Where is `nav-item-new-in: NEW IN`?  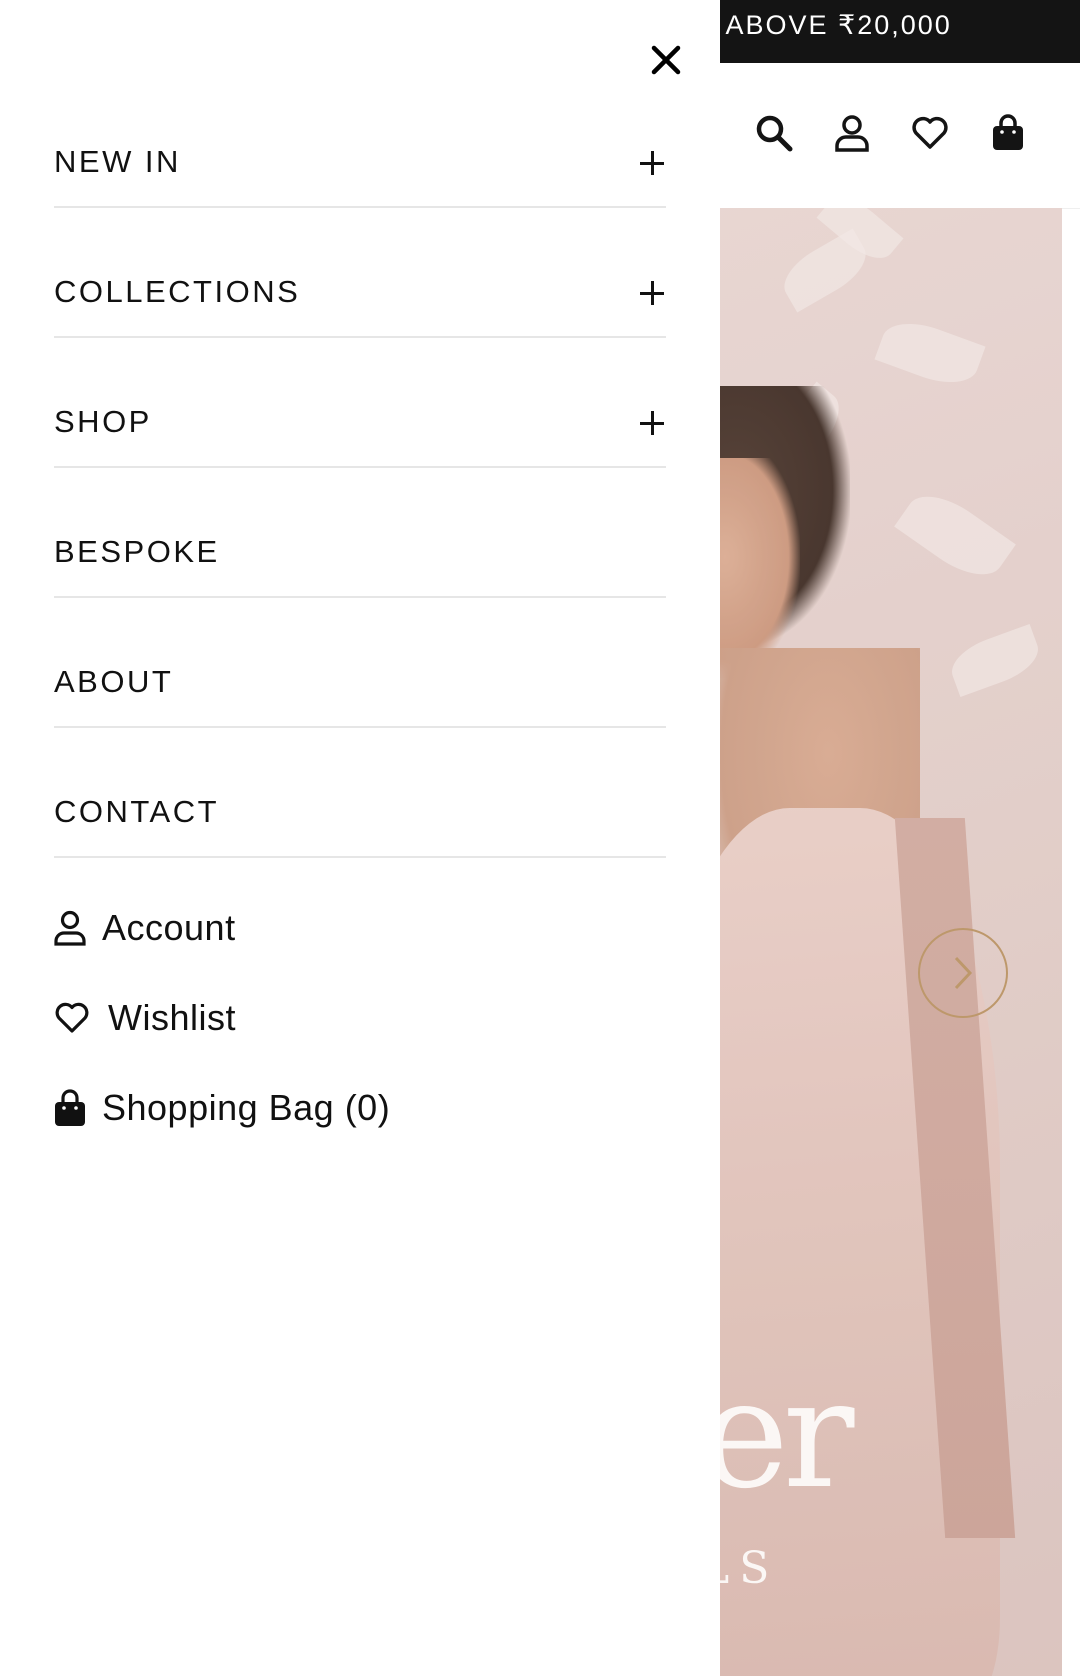 nav-item-new-in: NEW IN is located at coordinates (360, 144).